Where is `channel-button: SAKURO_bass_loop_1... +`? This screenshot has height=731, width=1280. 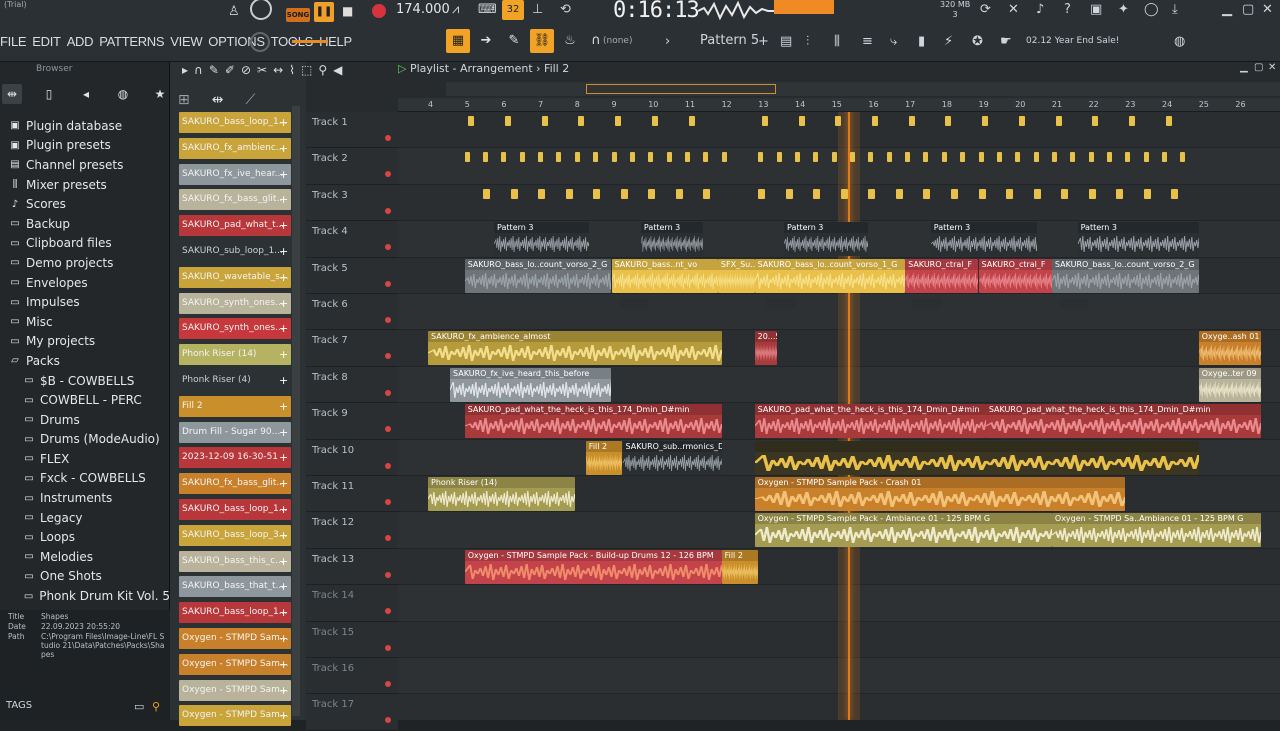 channel-button: SAKURO_bass_loop_1... + is located at coordinates (235, 509).